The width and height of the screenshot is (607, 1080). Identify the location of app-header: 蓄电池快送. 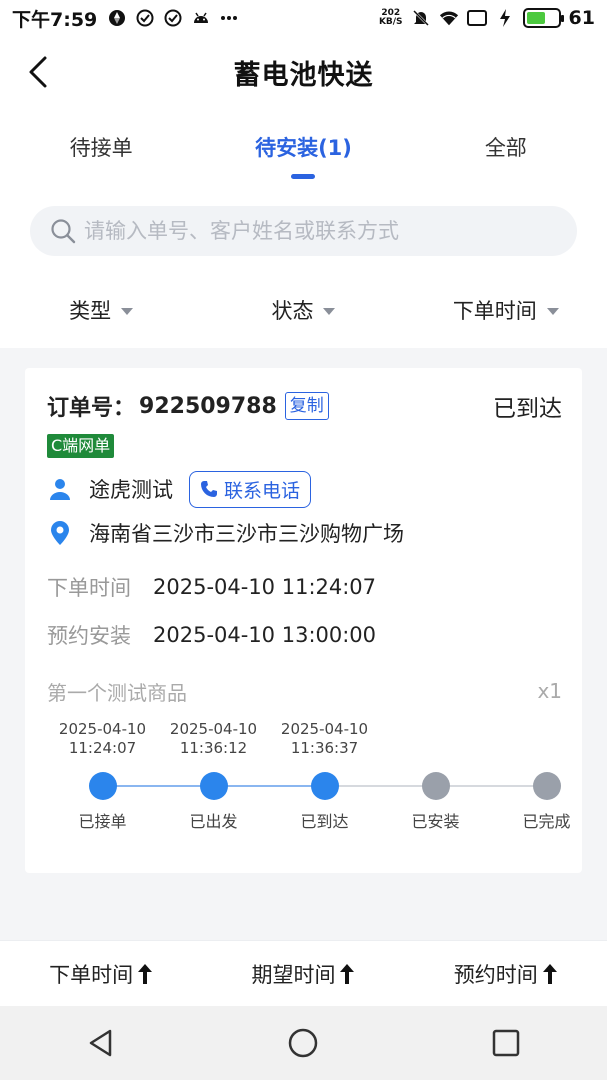
(303, 72).